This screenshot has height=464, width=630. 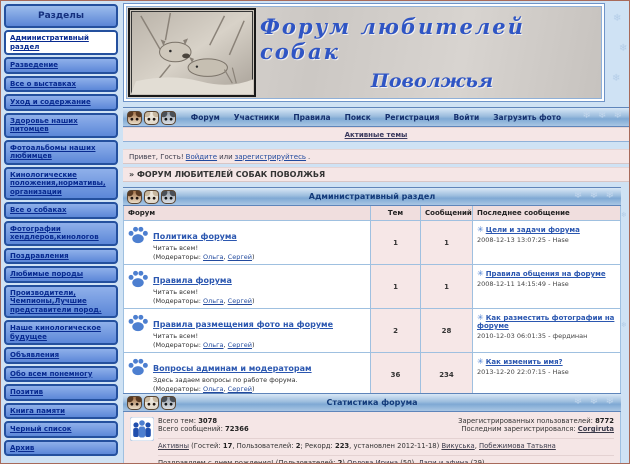 What do you see at coordinates (61, 42) in the screenshot?
I see `sidebar-item-admin-section: Административный раздел` at bounding box center [61, 42].